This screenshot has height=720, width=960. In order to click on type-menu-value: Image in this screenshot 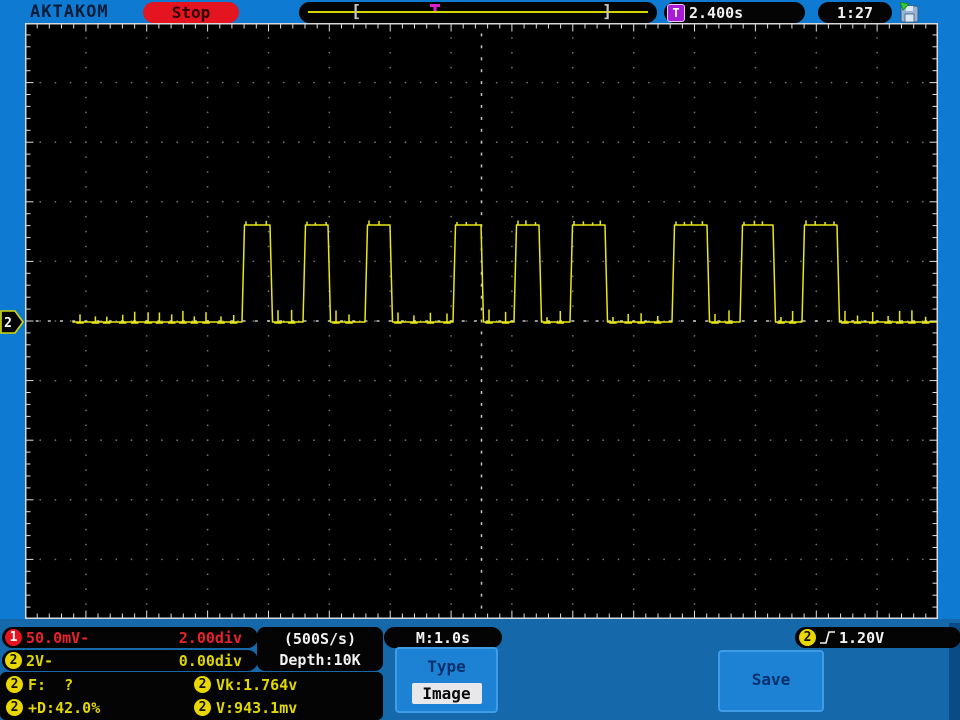, I will do `click(446, 693)`.